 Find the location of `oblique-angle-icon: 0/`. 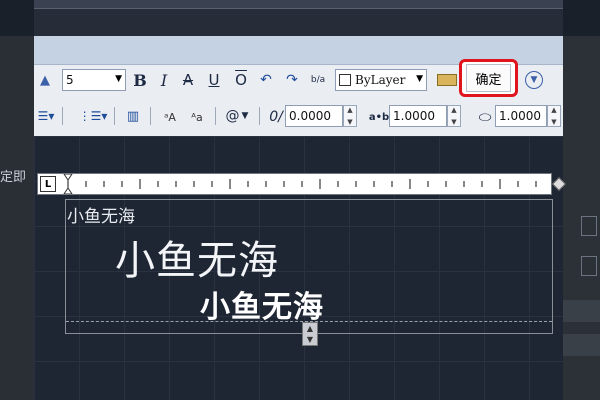

oblique-angle-icon: 0/ is located at coordinates (276, 117).